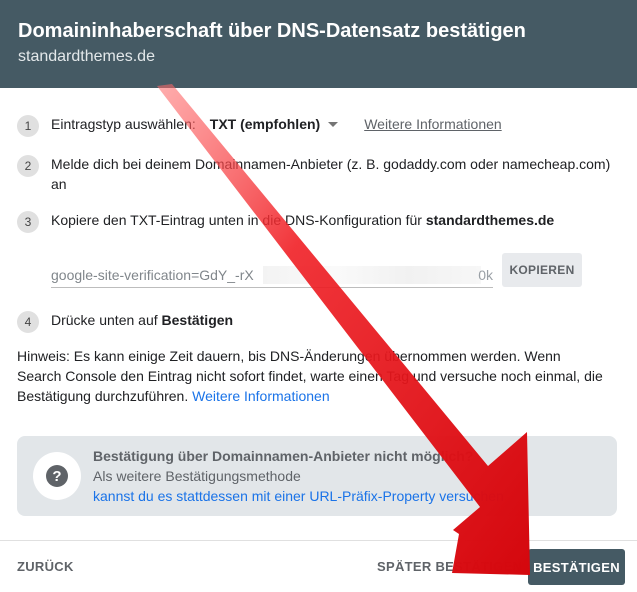 This screenshot has height=592, width=637. I want to click on question-icon: ?, so click(57, 476).